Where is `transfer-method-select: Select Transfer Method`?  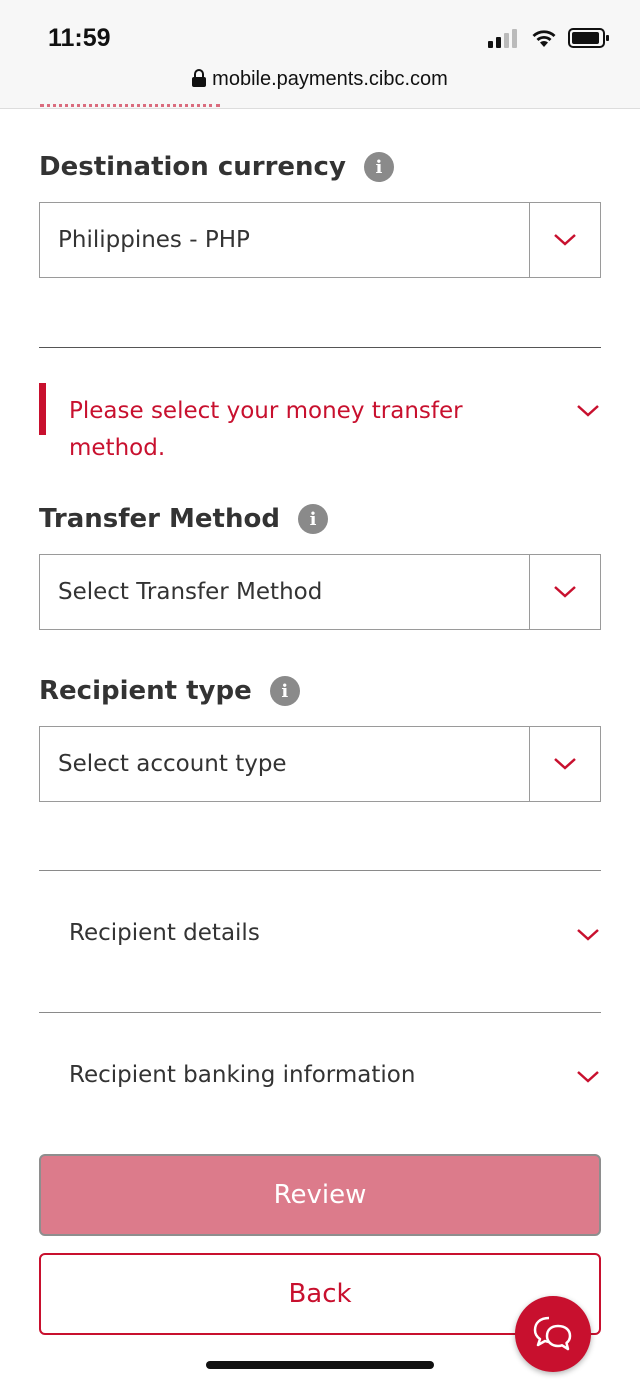 transfer-method-select: Select Transfer Method is located at coordinates (320, 592).